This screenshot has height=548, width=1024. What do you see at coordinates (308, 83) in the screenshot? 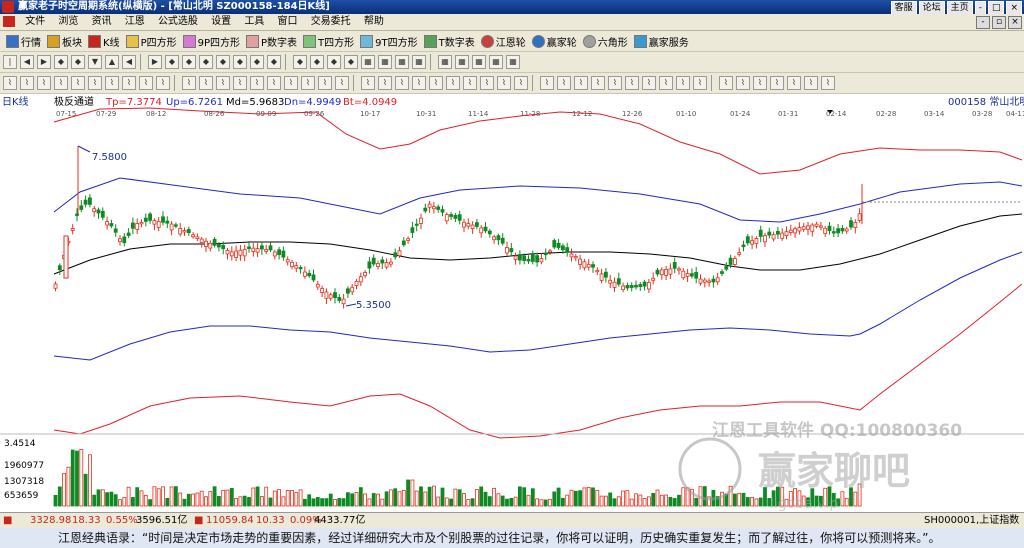
I see `tb3-tool-button-18: ⌇` at bounding box center [308, 83].